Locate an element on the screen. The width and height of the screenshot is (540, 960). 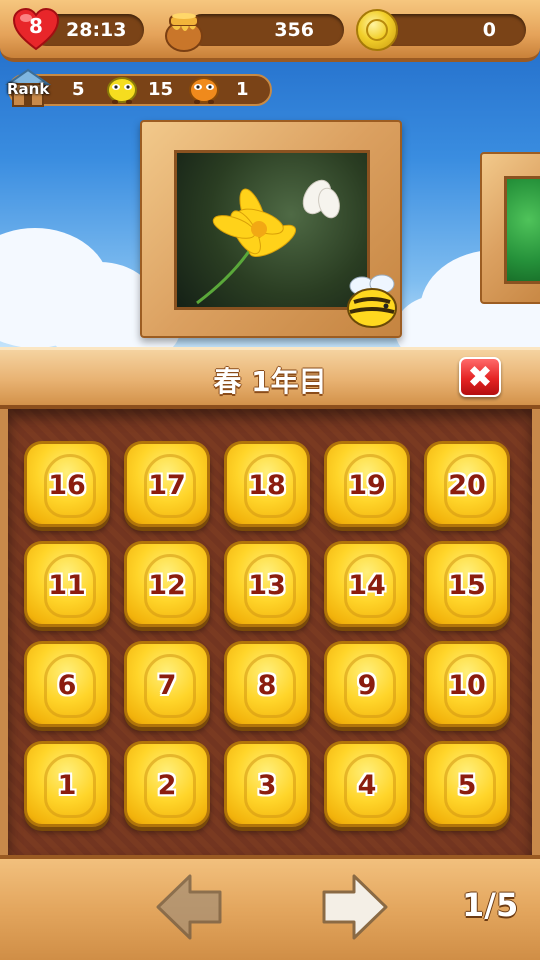
coin-slot: 0 is located at coordinates (451, 30).